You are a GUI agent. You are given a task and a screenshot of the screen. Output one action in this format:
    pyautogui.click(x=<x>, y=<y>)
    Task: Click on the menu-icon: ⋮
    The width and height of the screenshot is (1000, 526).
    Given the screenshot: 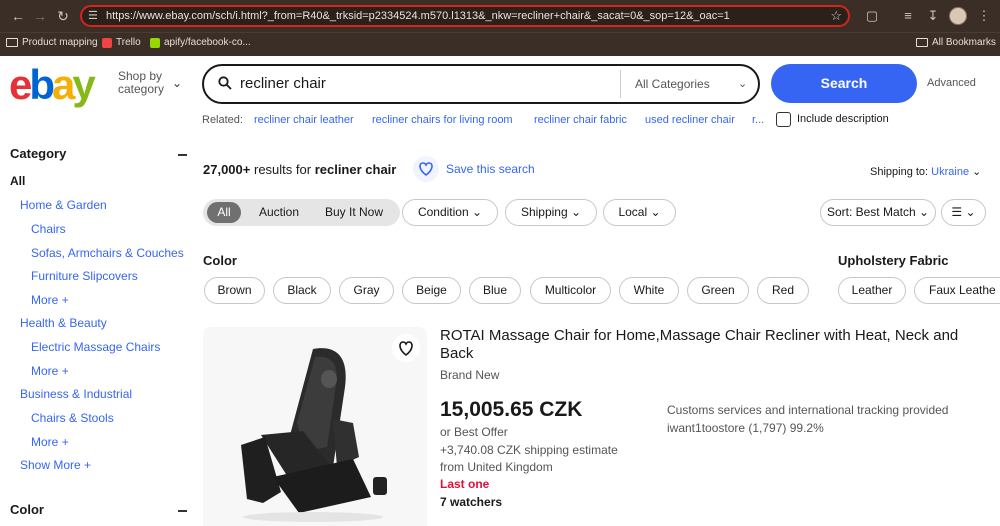 What is the action you would take?
    pyautogui.click(x=984, y=16)
    